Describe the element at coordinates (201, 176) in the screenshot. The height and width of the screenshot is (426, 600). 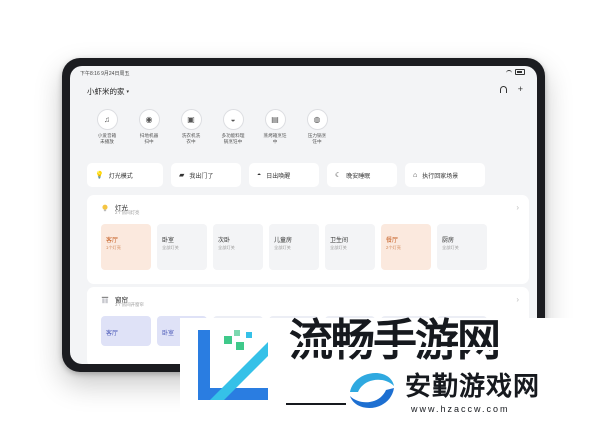
I see `scene-label: 我出门了` at that location.